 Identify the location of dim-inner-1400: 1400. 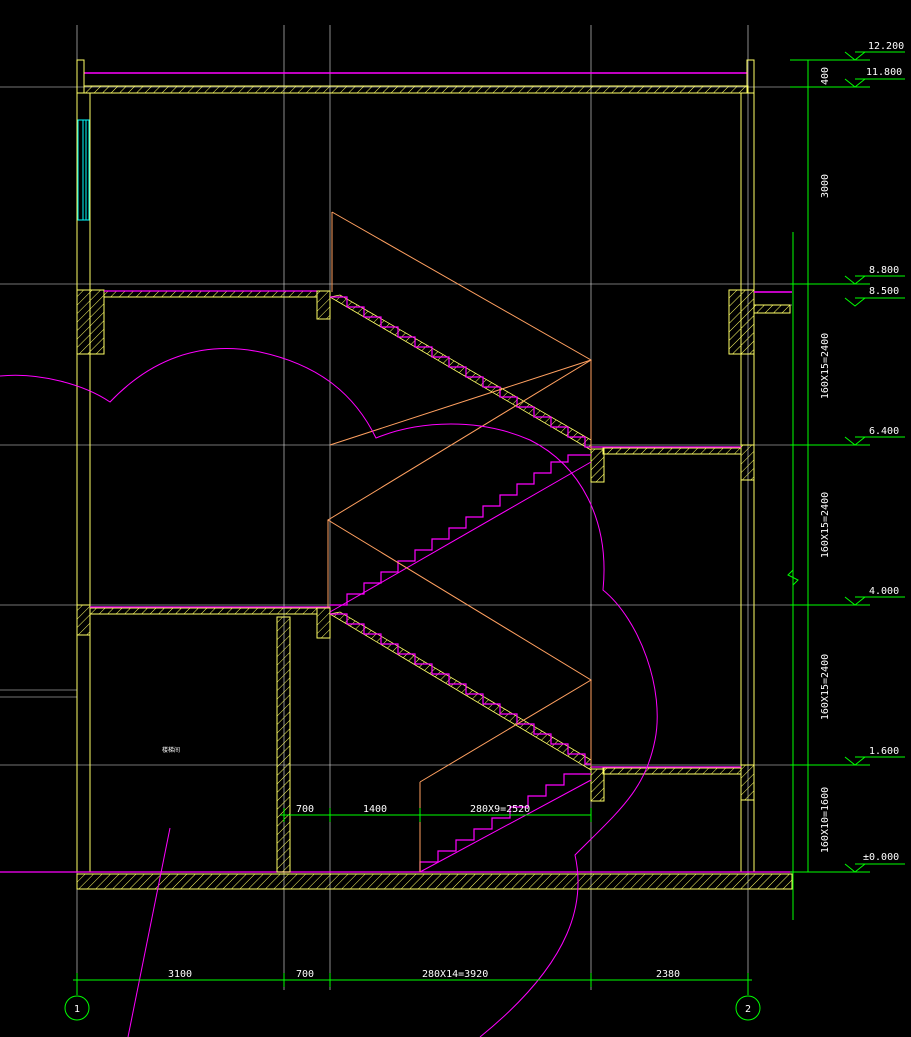
(375, 809).